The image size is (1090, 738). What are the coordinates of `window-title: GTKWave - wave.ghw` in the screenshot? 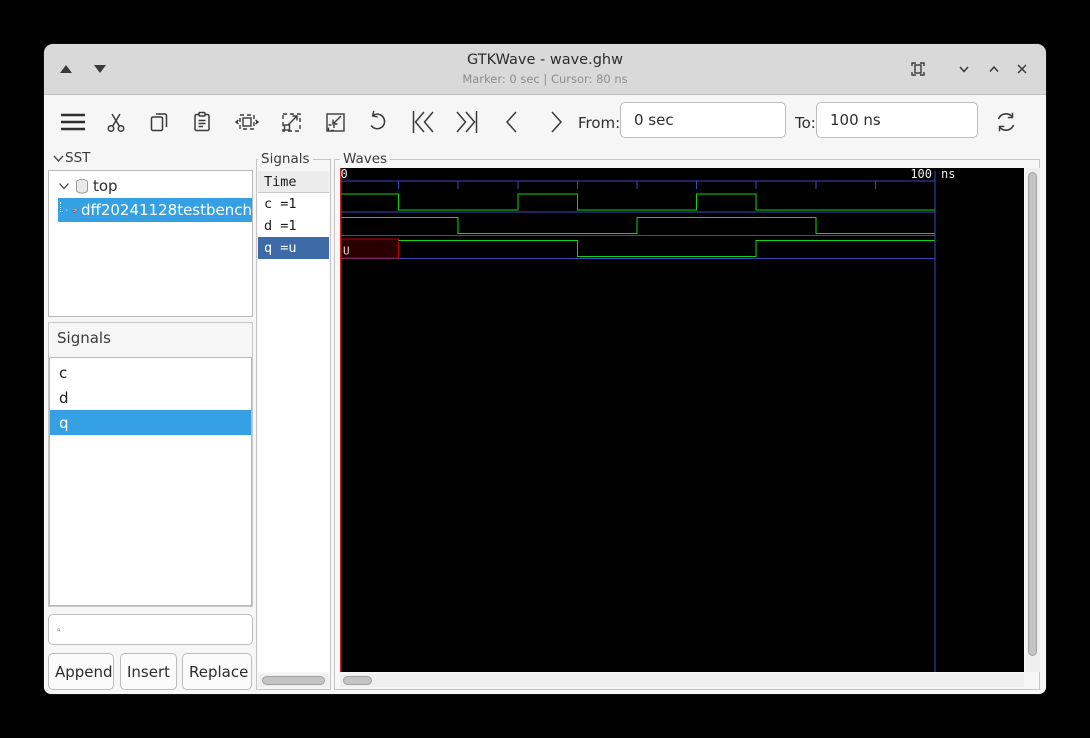 It's located at (545, 60).